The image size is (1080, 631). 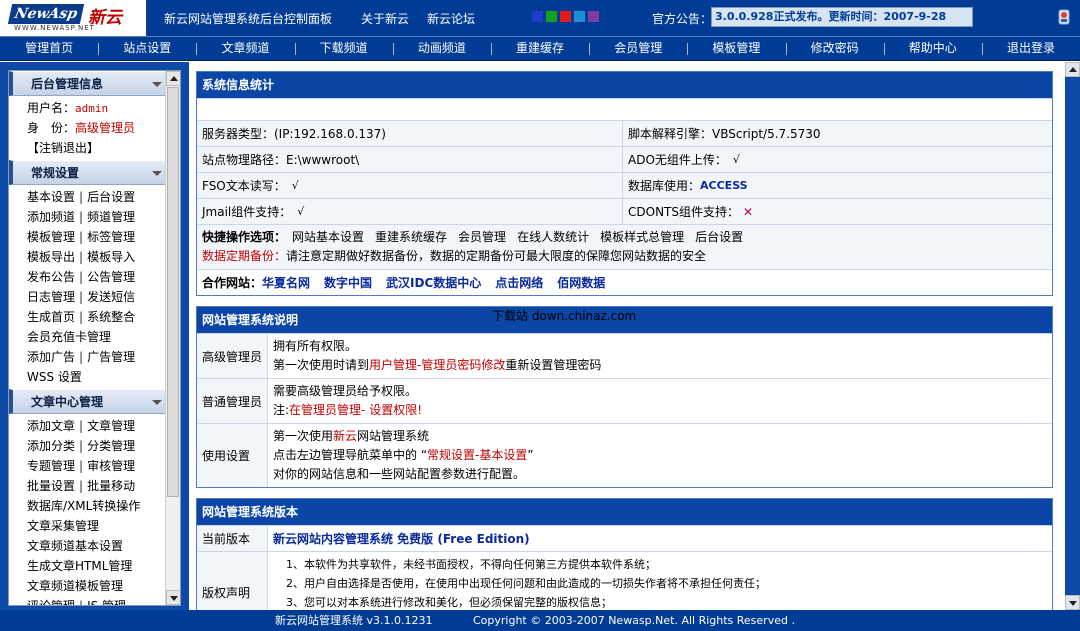 What do you see at coordinates (111, 257) in the screenshot?
I see `sidebar-link: 模板导入` at bounding box center [111, 257].